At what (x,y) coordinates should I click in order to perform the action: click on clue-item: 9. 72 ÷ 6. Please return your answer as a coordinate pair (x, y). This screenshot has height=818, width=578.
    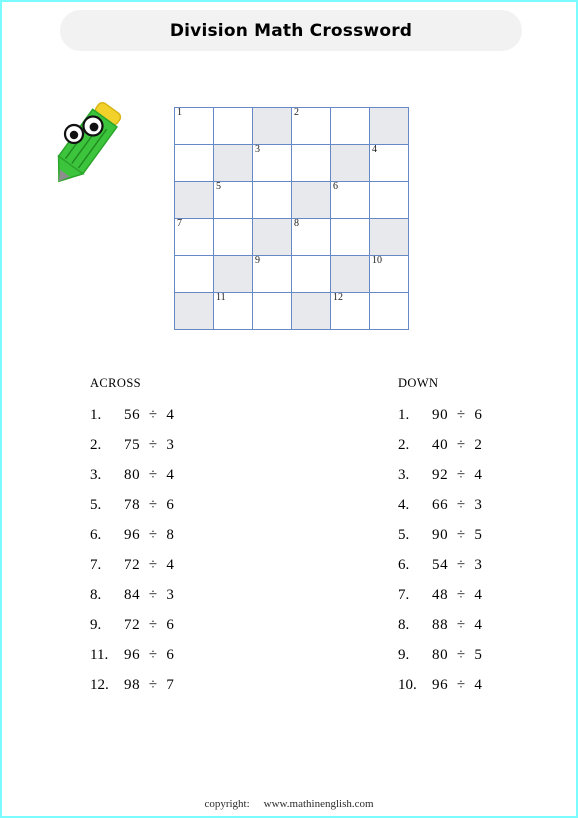
    Looking at the image, I should click on (132, 632).